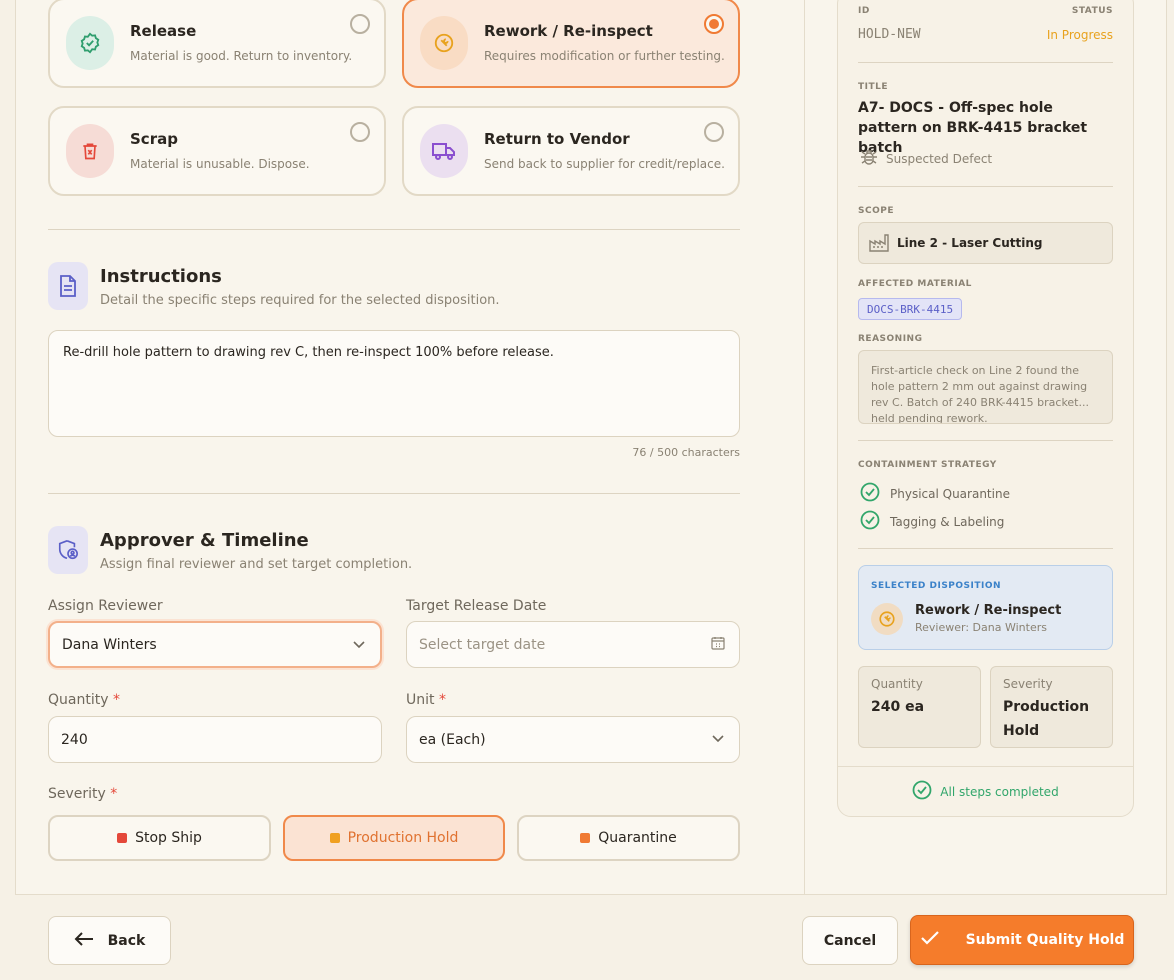 The width and height of the screenshot is (1174, 980). Describe the element at coordinates (876, 211) in the screenshot. I see `scope-label: SCOPE` at that location.